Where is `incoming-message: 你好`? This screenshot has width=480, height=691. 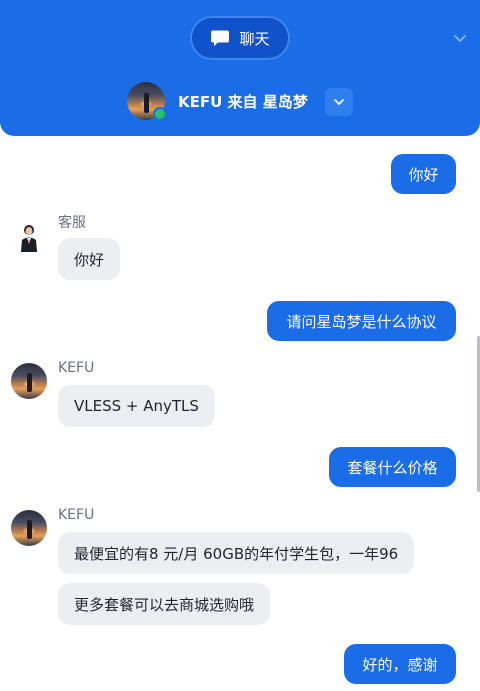 incoming-message: 你好 is located at coordinates (89, 259).